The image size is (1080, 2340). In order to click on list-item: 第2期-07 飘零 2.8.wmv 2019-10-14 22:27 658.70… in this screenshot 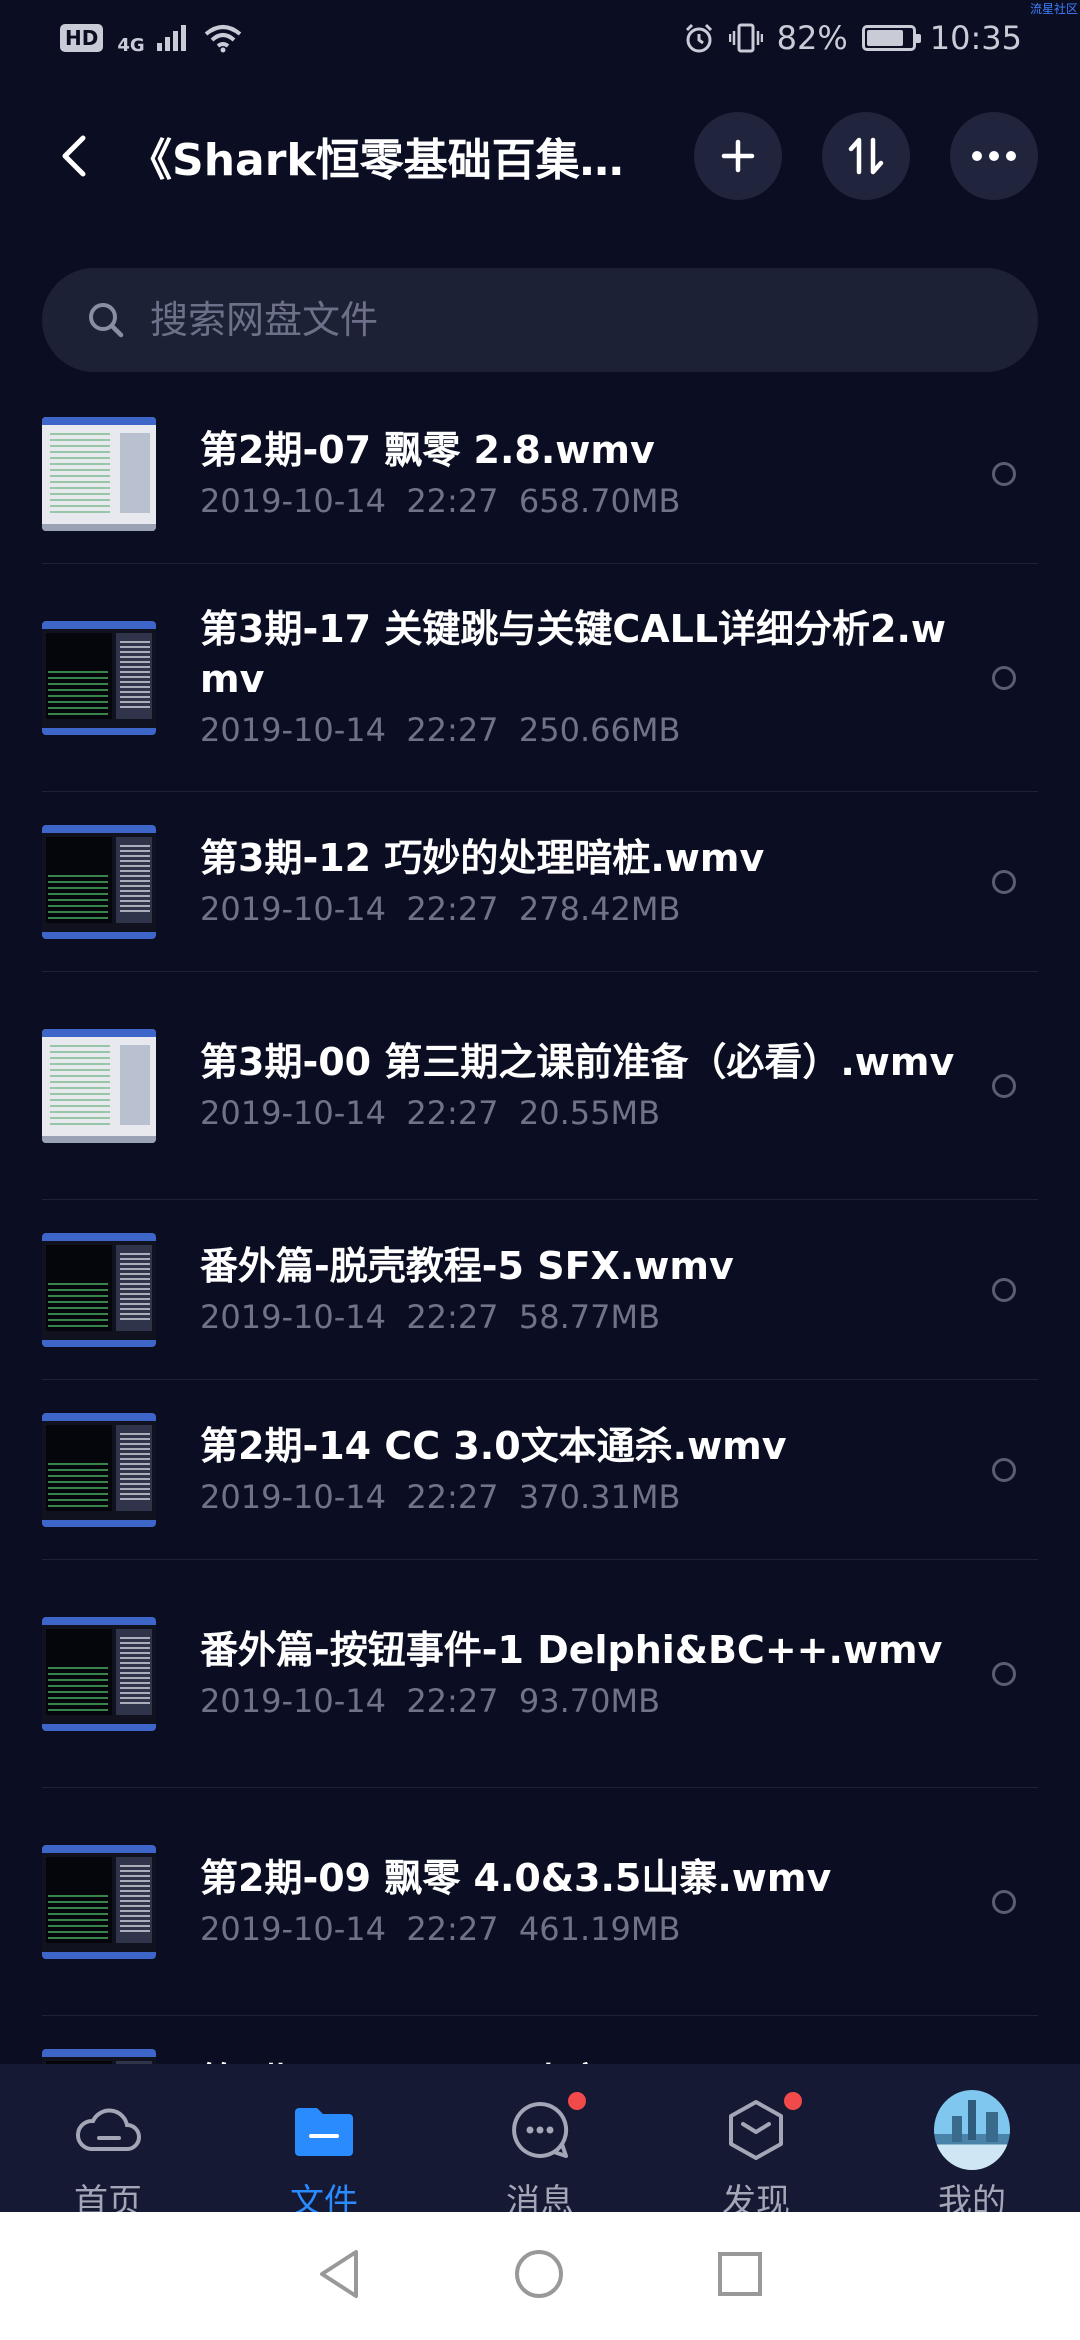, I will do `click(540, 474)`.